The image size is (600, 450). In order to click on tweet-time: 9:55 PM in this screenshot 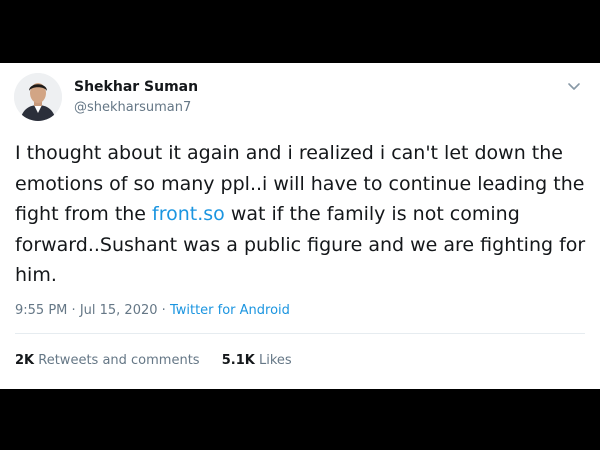, I will do `click(41, 310)`.